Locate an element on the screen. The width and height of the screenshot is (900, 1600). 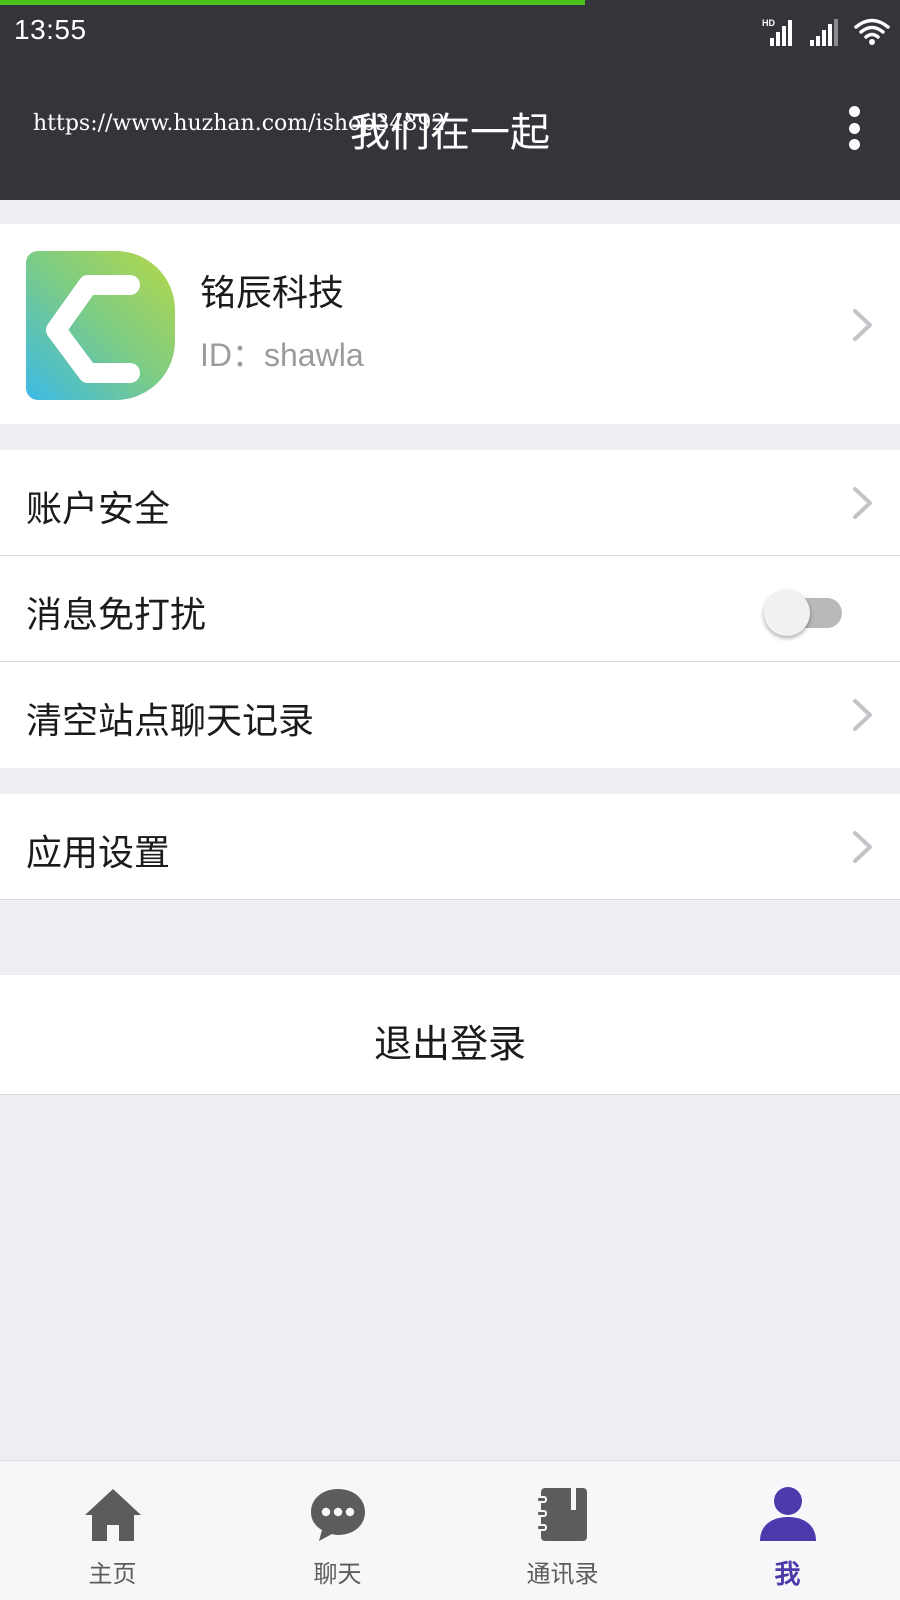
profile-name: 铭辰科技 is located at coordinates (272, 293).